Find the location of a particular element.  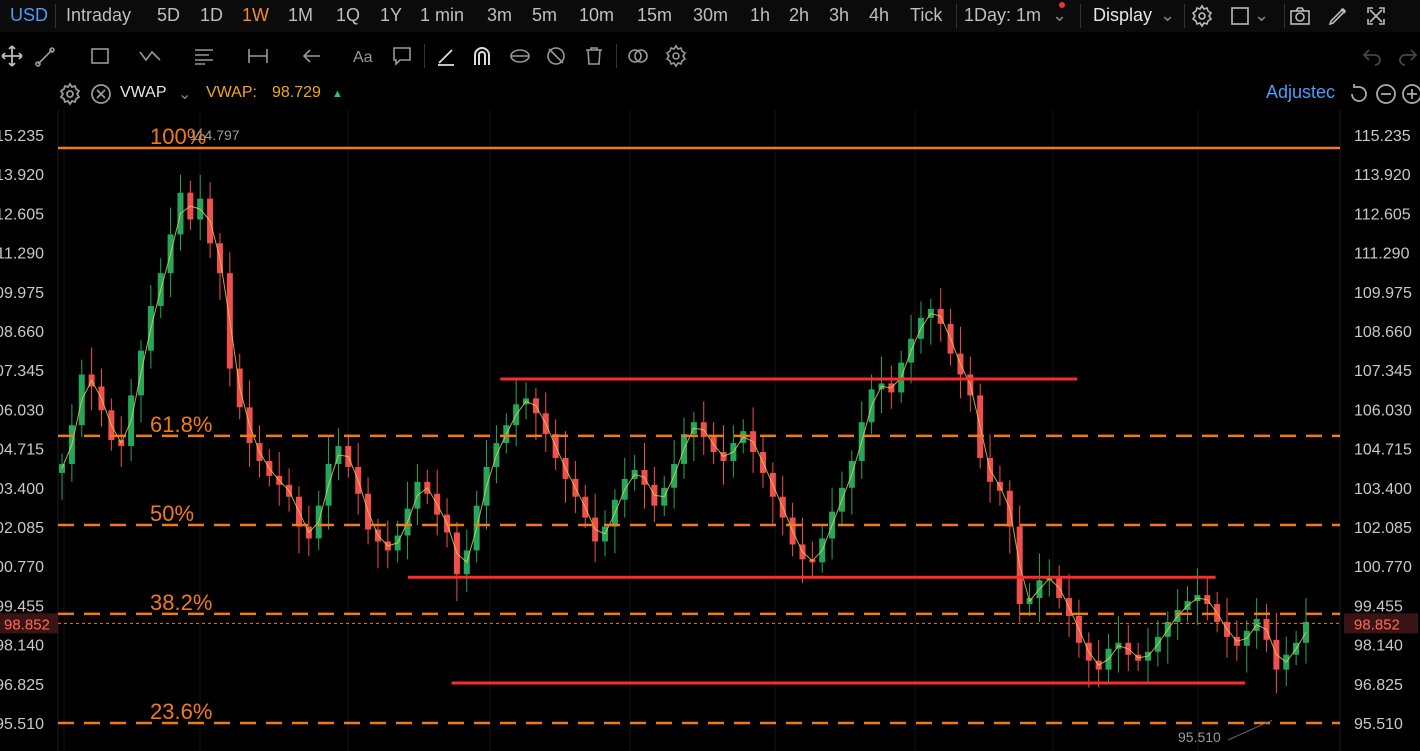

indicator-value: 98.729 is located at coordinates (296, 92).